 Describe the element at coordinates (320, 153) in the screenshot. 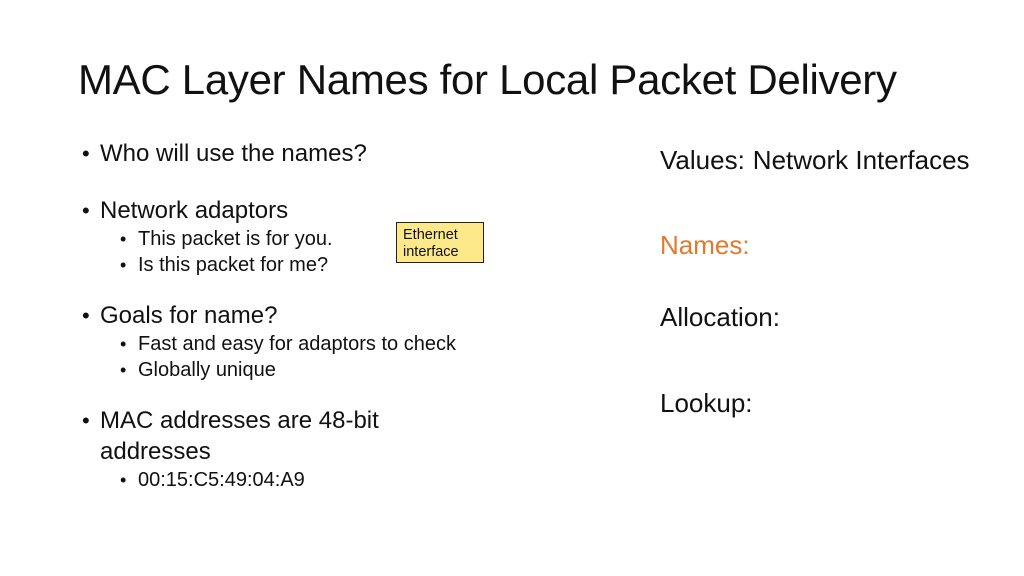

I see `bullet-who-uses-names: Who will use the names?` at that location.